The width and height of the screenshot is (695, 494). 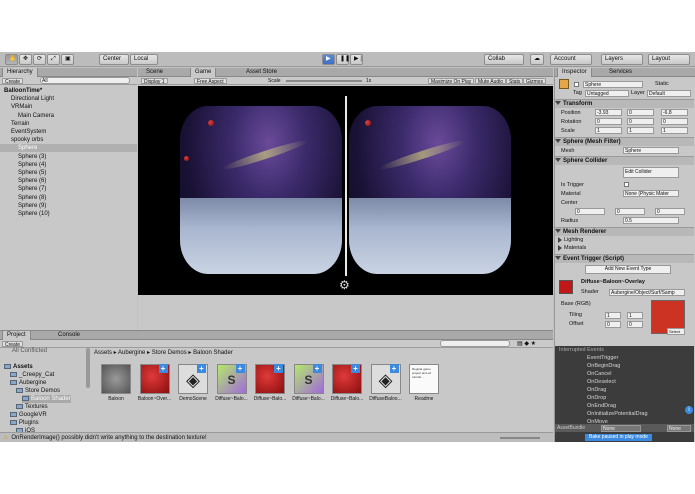 What do you see at coordinates (601, 382) in the screenshot?
I see `event-type-item: OnDeselect` at bounding box center [601, 382].